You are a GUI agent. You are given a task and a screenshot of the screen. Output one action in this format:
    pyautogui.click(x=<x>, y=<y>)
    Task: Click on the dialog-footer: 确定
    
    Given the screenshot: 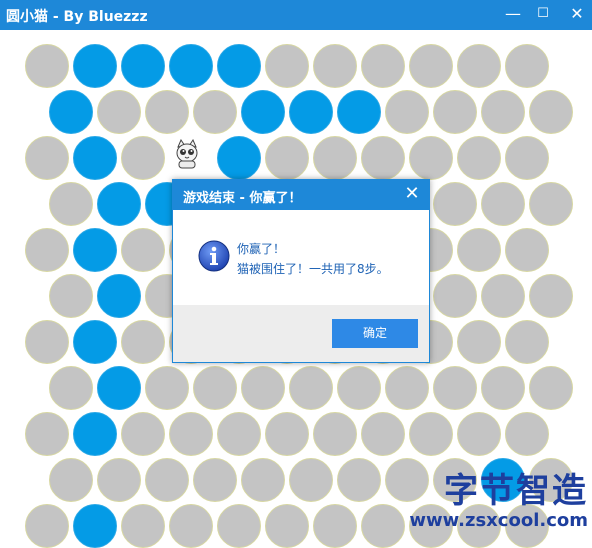 What is the action you would take?
    pyautogui.click(x=301, y=333)
    